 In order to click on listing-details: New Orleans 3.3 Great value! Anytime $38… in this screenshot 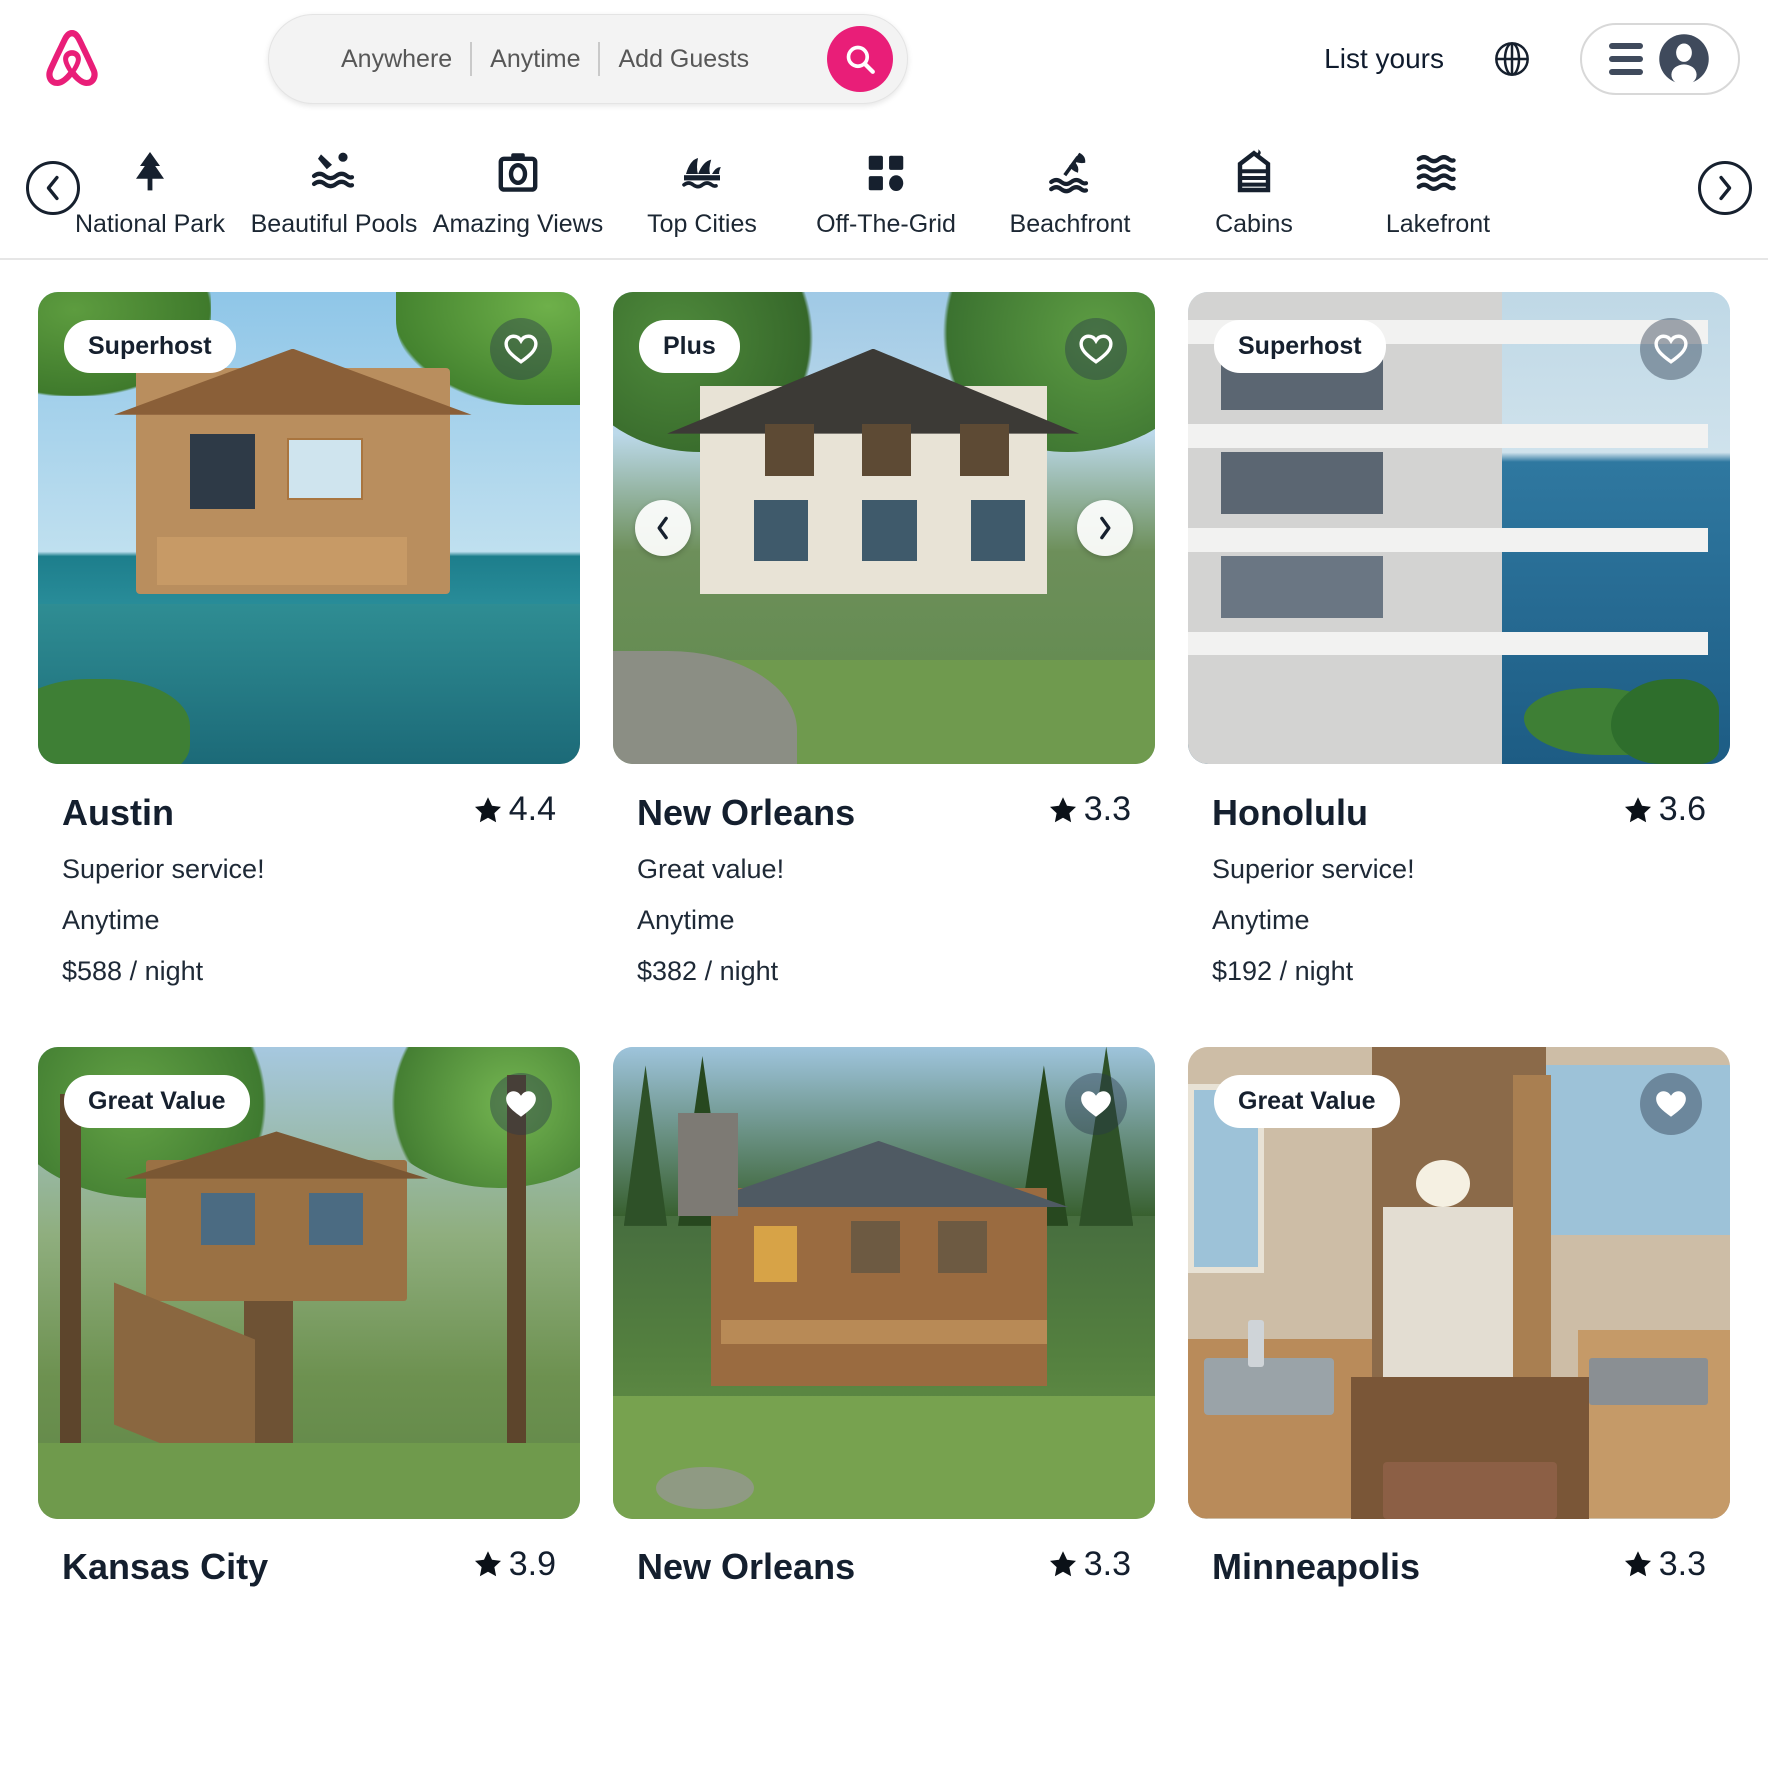, I will do `click(884, 875)`.